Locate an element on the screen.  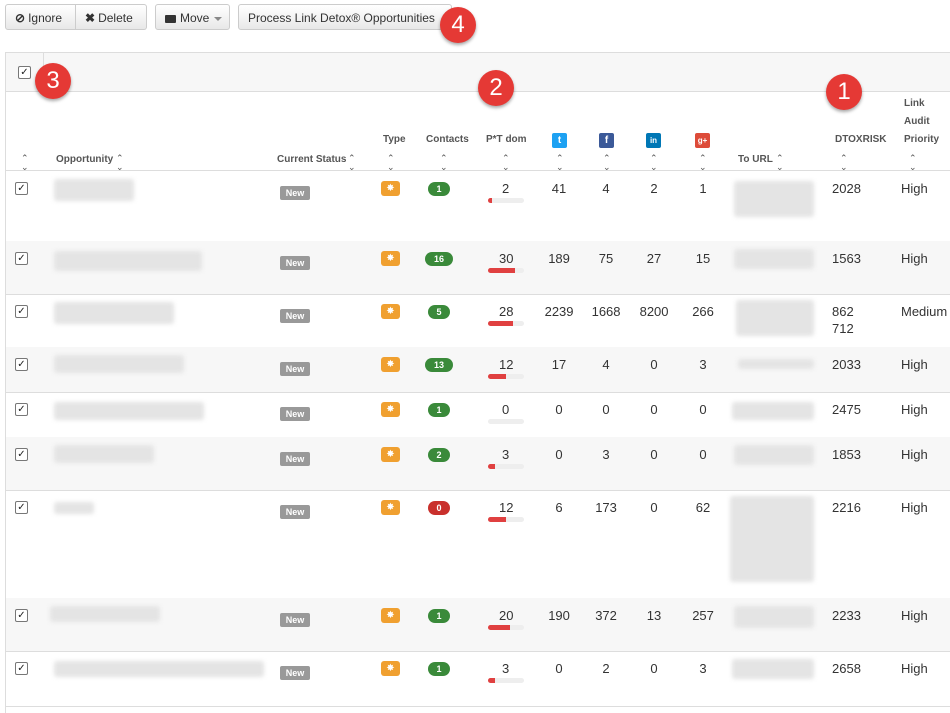
twitter-icon: t is located at coordinates (559, 140).